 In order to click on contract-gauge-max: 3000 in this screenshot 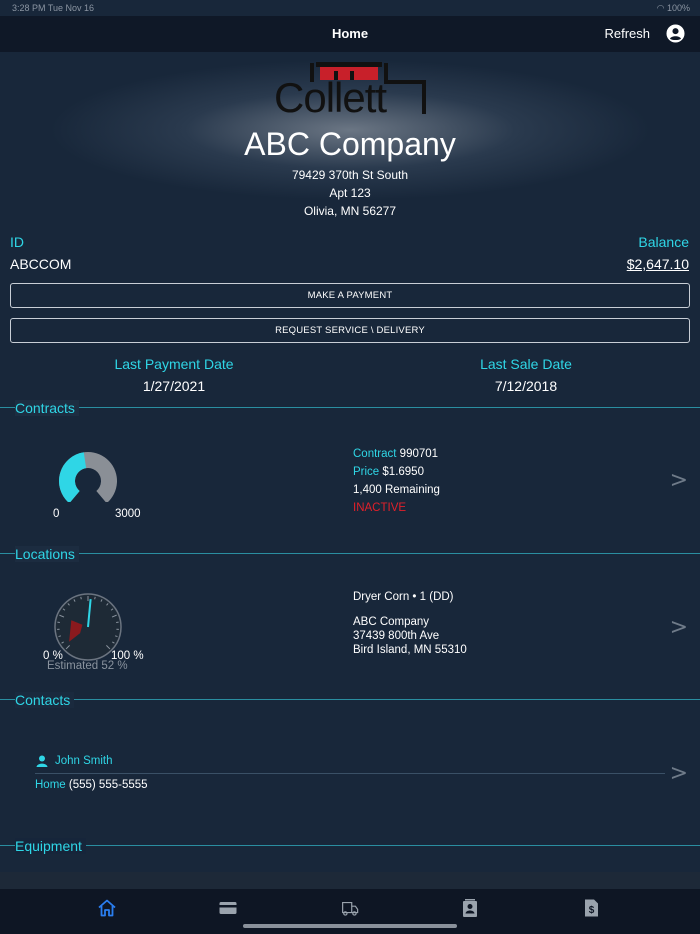, I will do `click(128, 514)`.